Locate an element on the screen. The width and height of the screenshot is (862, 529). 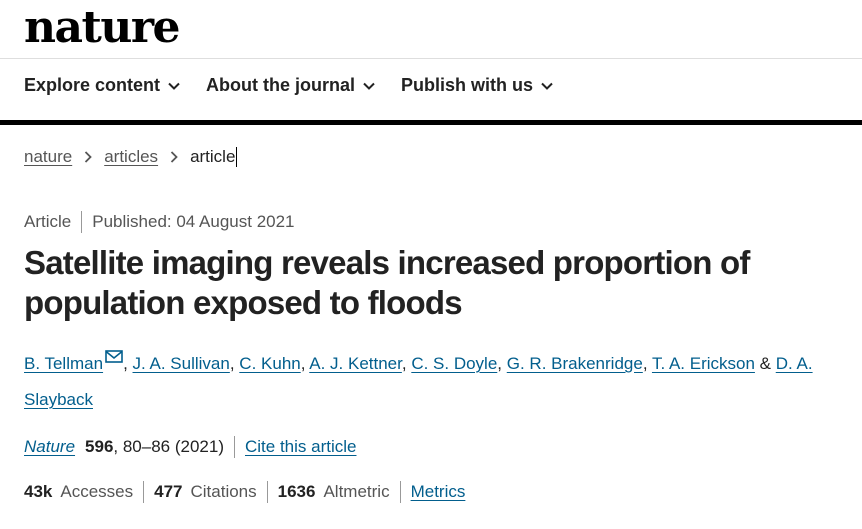
accesses-label: Accesses is located at coordinates (97, 491).